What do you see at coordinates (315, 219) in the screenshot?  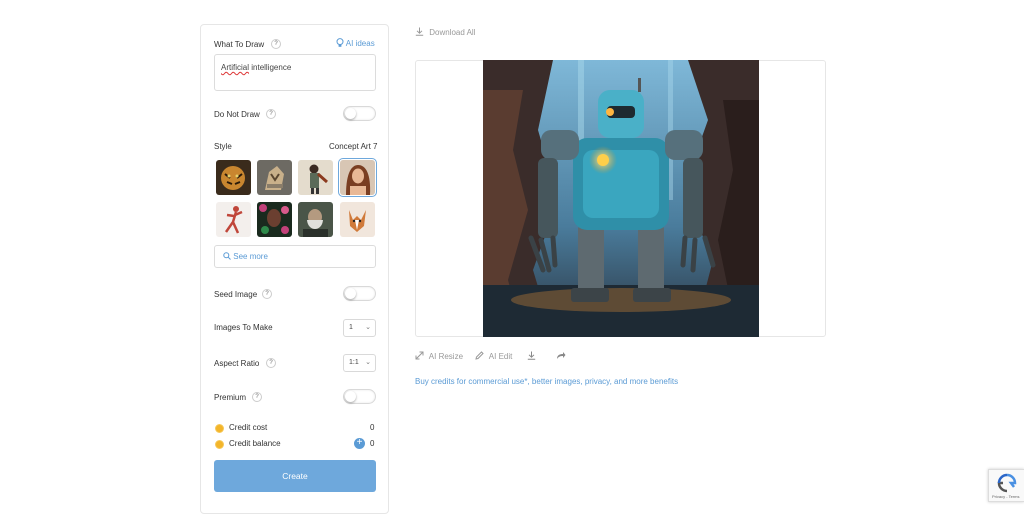 I see `style-thumb-old-man` at bounding box center [315, 219].